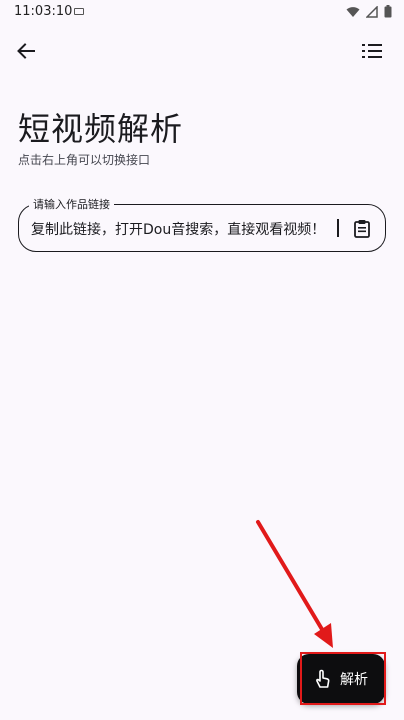  Describe the element at coordinates (323, 678) in the screenshot. I see `hand-pointer-icon` at that location.